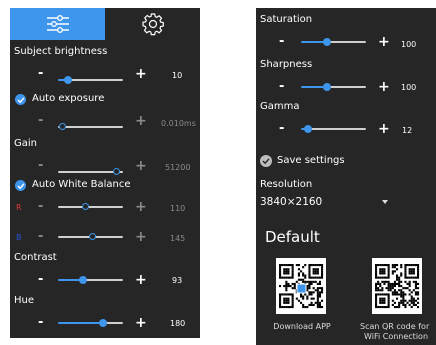  I want to click on auto-exposure-checkbox, so click(20, 99).